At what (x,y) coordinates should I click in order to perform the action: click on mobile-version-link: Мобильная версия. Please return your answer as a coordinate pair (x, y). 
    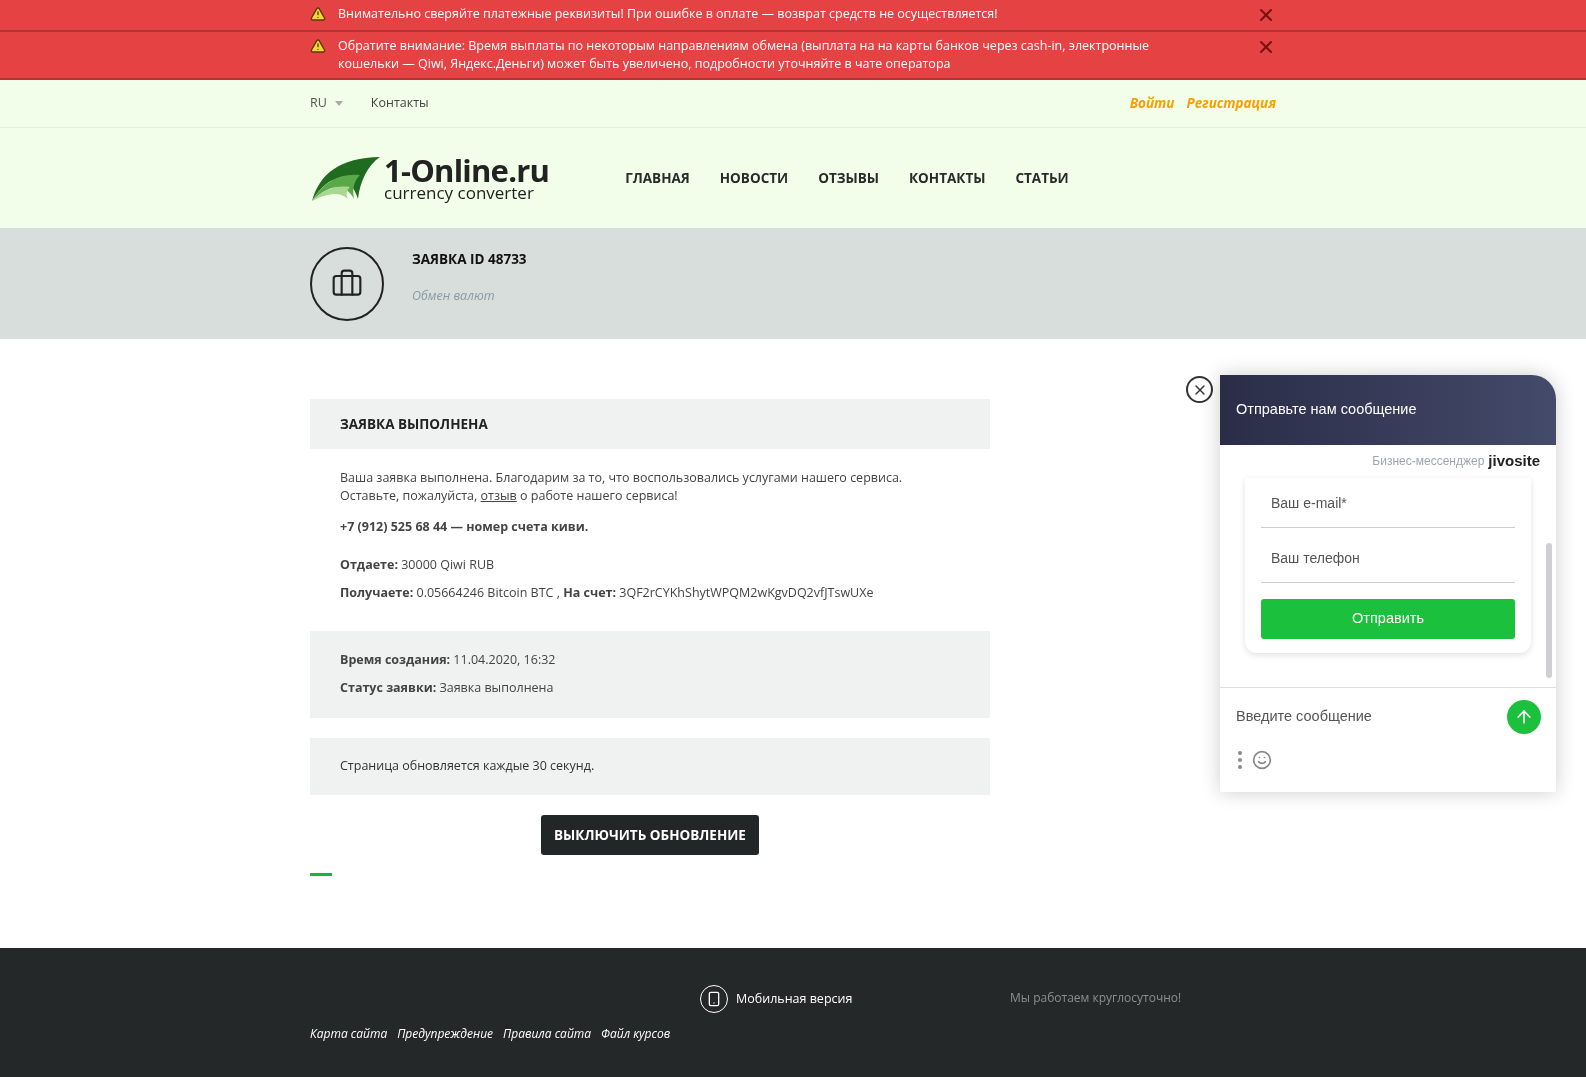
    Looking at the image, I should click on (776, 999).